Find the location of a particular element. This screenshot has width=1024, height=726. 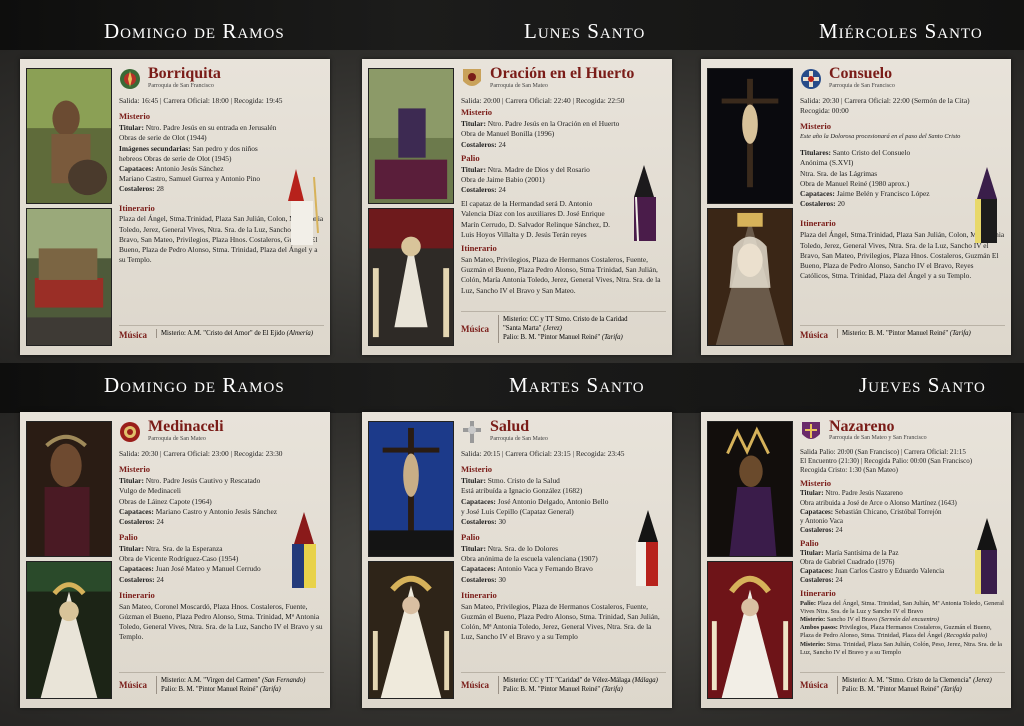

text-line: Sancho IV el Bravo is located at coordinates (852, 620).